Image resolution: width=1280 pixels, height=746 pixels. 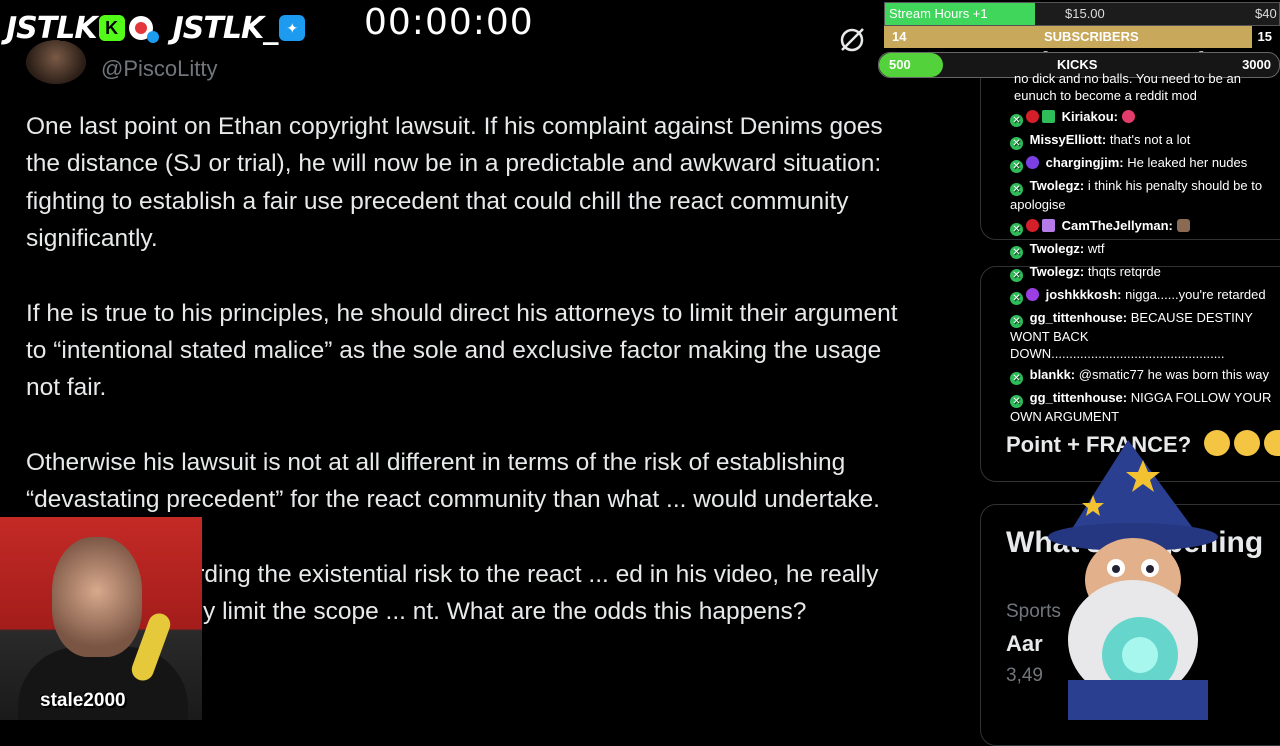 I want to click on chat-text: nigga......you're retarded, so click(x=1195, y=294).